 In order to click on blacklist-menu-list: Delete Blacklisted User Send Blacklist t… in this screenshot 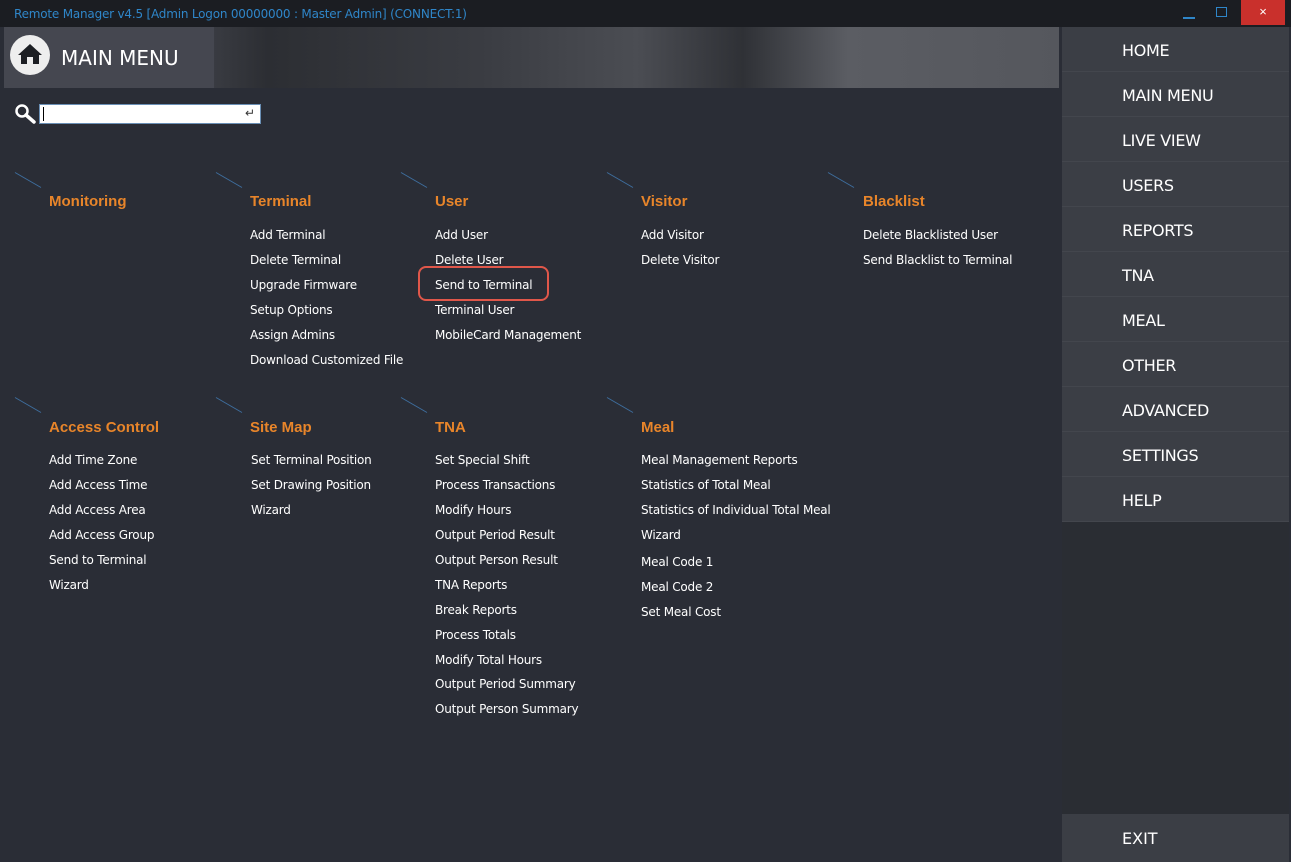, I will do `click(938, 252)`.